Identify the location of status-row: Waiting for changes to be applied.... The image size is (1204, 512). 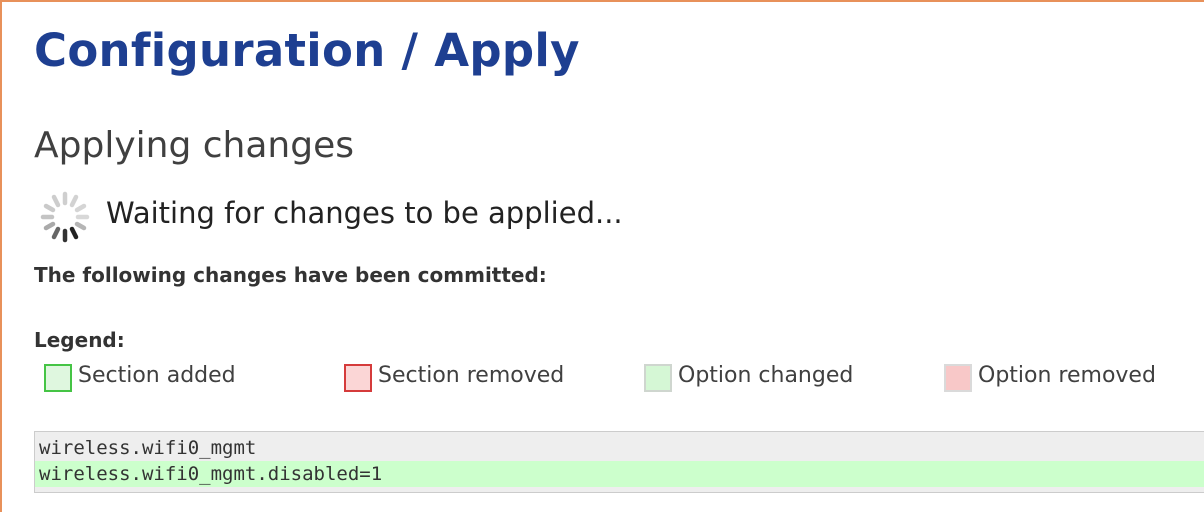
(328, 216).